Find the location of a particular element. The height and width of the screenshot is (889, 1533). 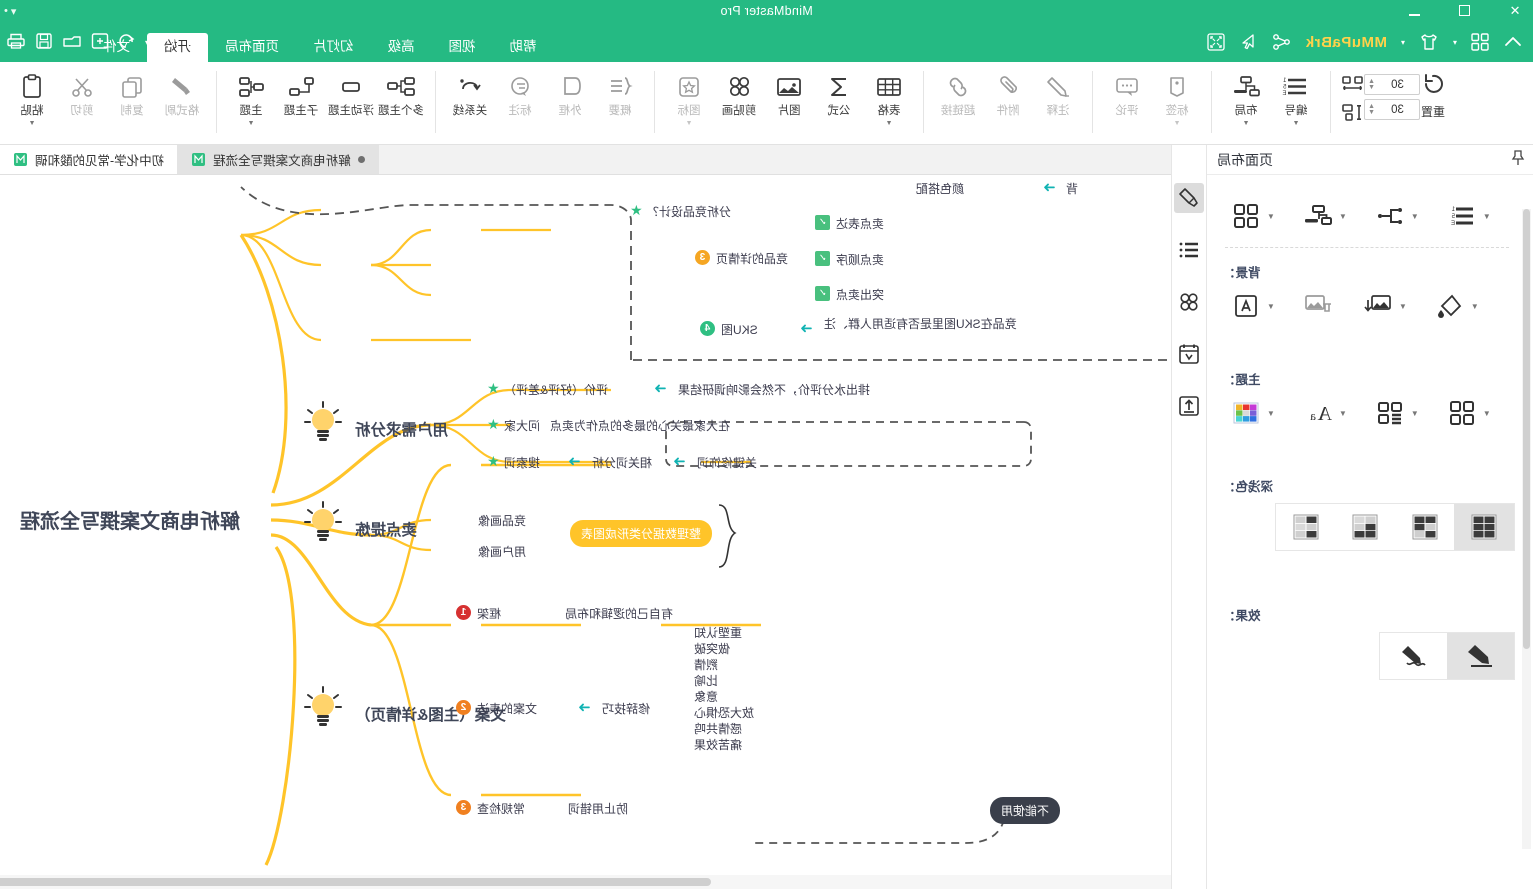

effect-option-line is located at coordinates (1480, 656).